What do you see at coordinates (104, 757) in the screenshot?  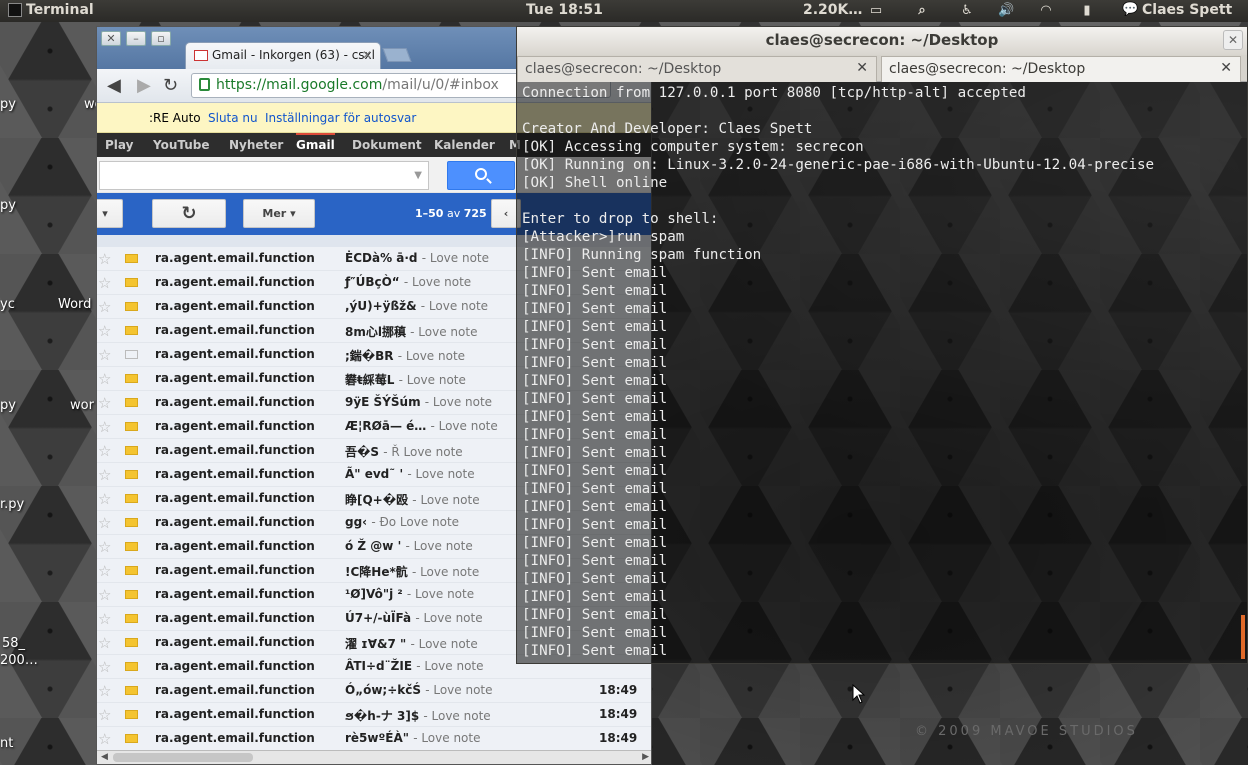 I see `scroll-left-icon: ◀` at bounding box center [104, 757].